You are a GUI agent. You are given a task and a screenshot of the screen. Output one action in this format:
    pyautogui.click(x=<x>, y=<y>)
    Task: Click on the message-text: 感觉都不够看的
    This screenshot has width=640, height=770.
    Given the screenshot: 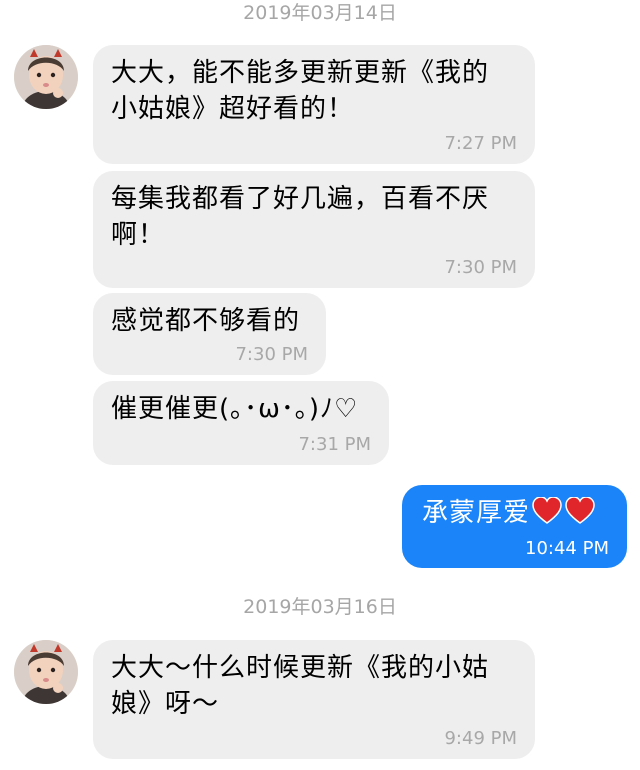 What is the action you would take?
    pyautogui.click(x=206, y=321)
    